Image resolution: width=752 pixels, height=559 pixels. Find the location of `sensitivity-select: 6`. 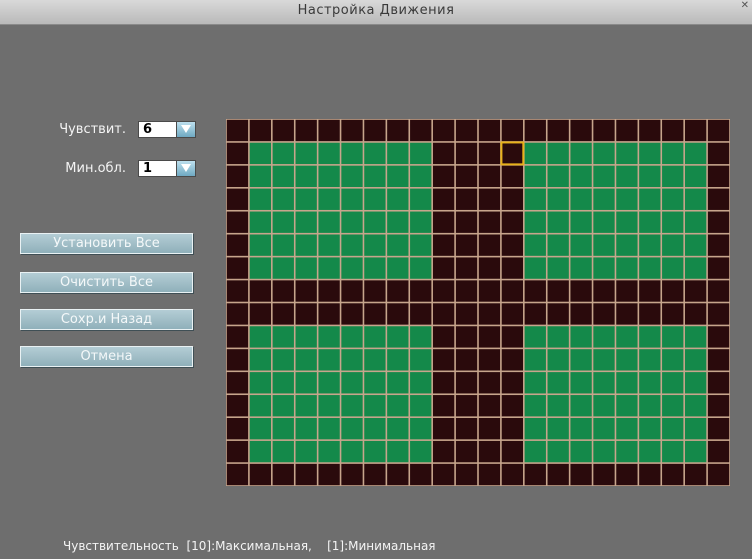

sensitivity-select: 6 is located at coordinates (167, 129).